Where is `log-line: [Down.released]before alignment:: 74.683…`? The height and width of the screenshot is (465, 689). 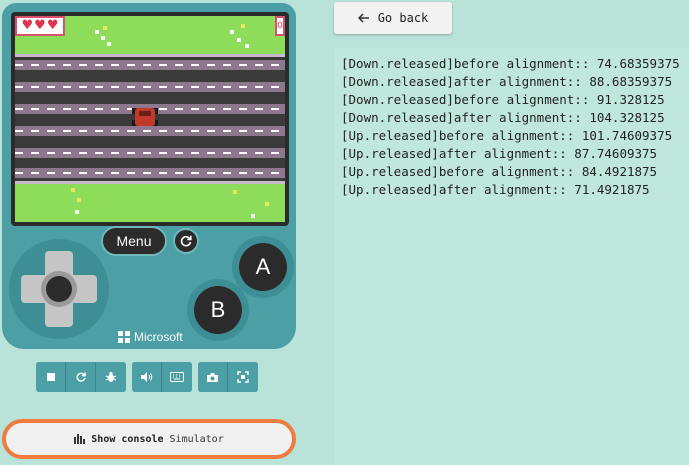
log-line: [Down.released]before alignment:: 74.683… is located at coordinates (510, 63).